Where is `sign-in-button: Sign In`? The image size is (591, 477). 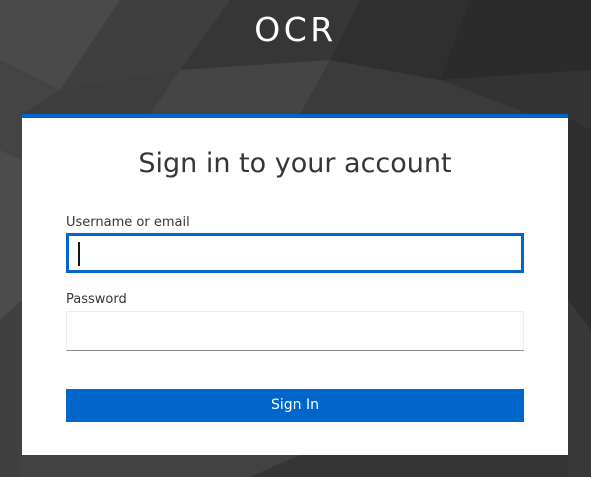 sign-in-button: Sign In is located at coordinates (295, 405).